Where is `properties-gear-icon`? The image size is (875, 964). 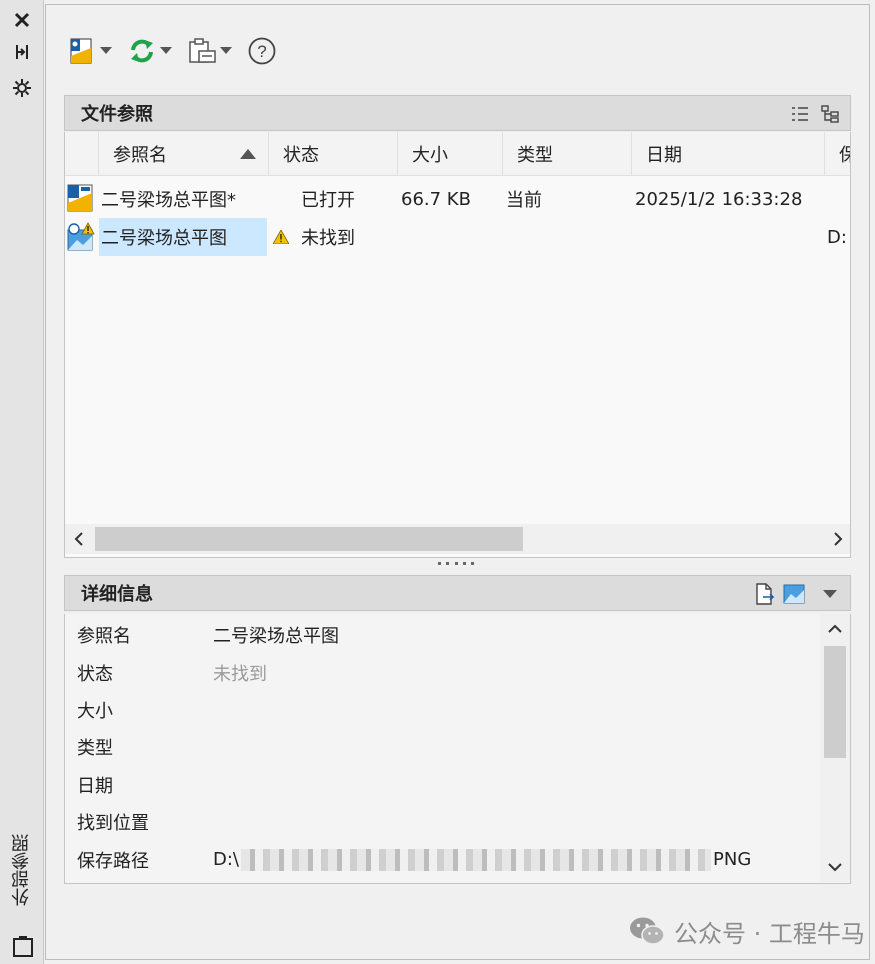
properties-gear-icon is located at coordinates (22, 88).